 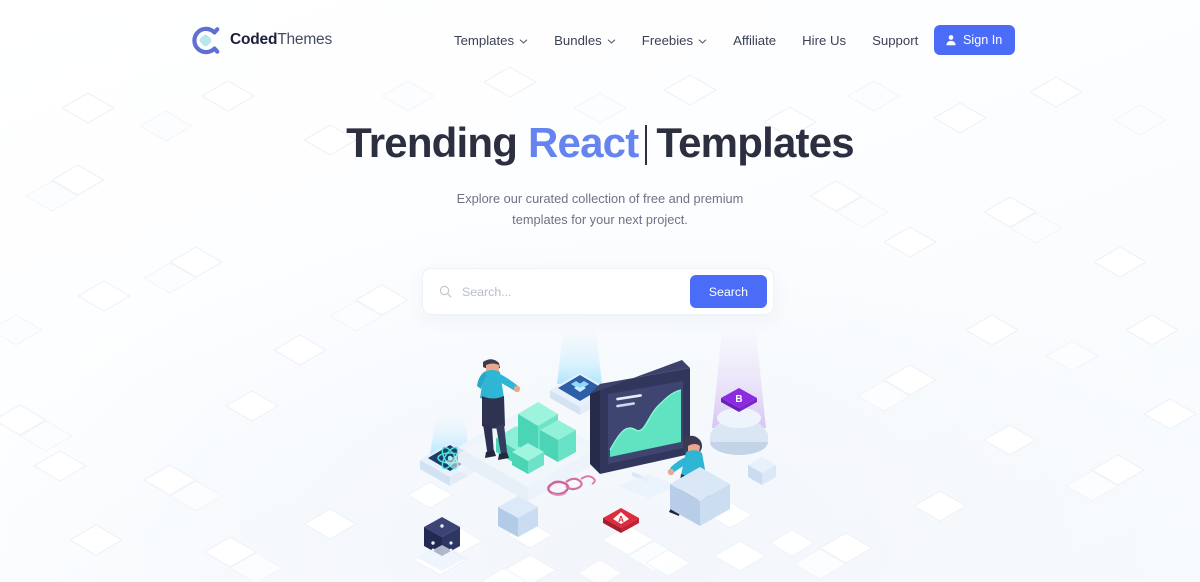 What do you see at coordinates (660, 443) in the screenshot?
I see `woman-at-dashboard-monitor` at bounding box center [660, 443].